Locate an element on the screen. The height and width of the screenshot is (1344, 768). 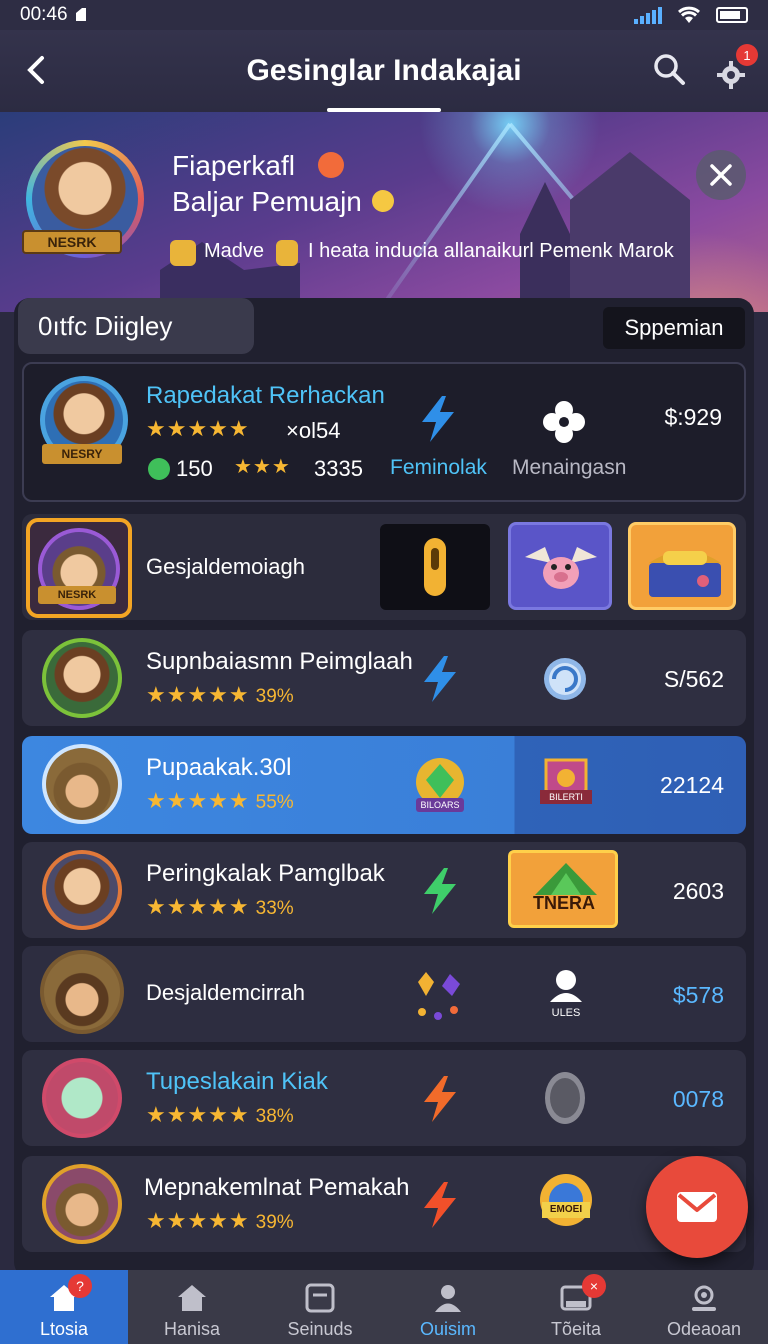
row-name: Peringkalak Pamglbak is located at coordinates (265, 873).